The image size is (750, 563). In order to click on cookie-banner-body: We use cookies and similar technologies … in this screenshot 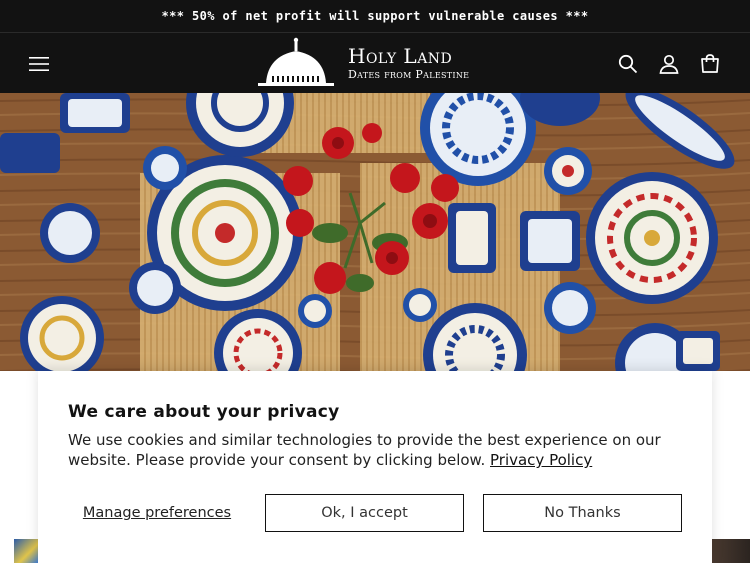, I will do `click(373, 450)`.